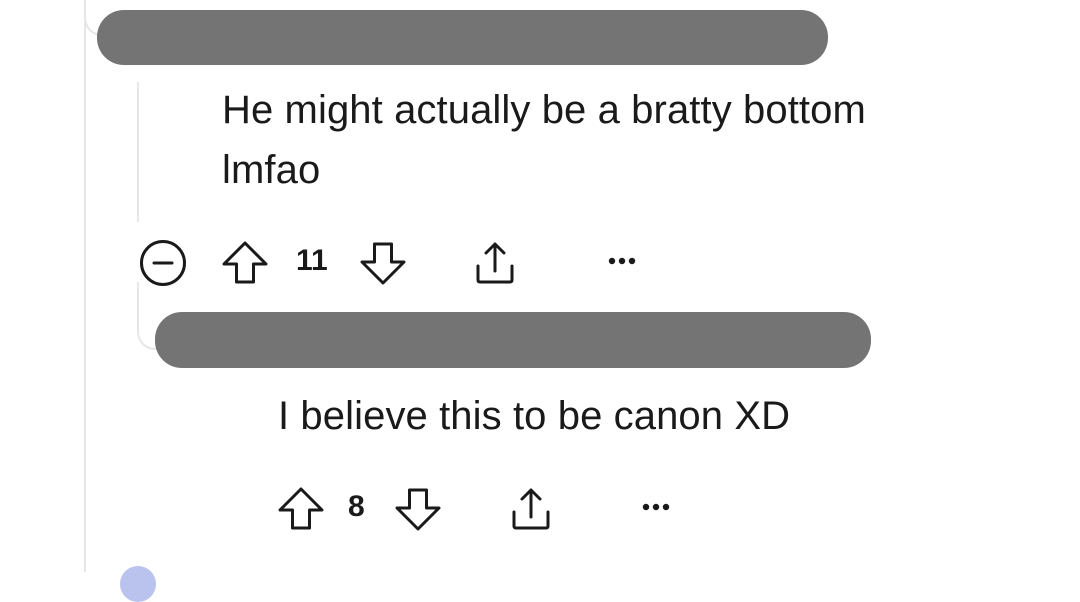 This screenshot has width=1080, height=602. Describe the element at coordinates (312, 260) in the screenshot. I see `vote-count: 11` at that location.